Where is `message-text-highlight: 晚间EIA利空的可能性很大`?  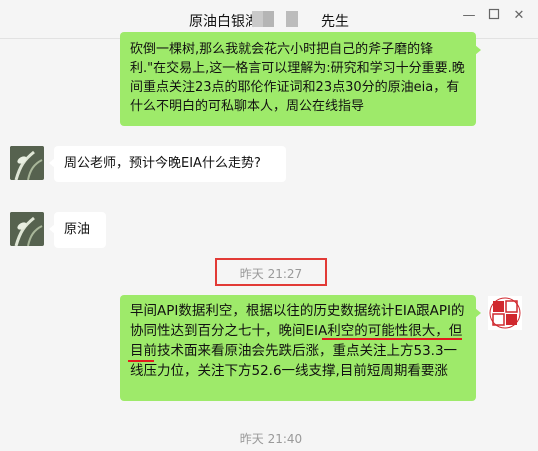
message-text-highlight: 晚间EIA利空的可能性很大 is located at coordinates (357, 331).